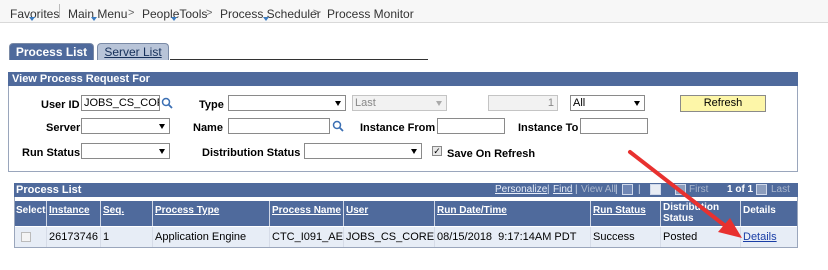 This screenshot has width=828, height=270. I want to click on annotation-arrow-icon, so click(685, 194).